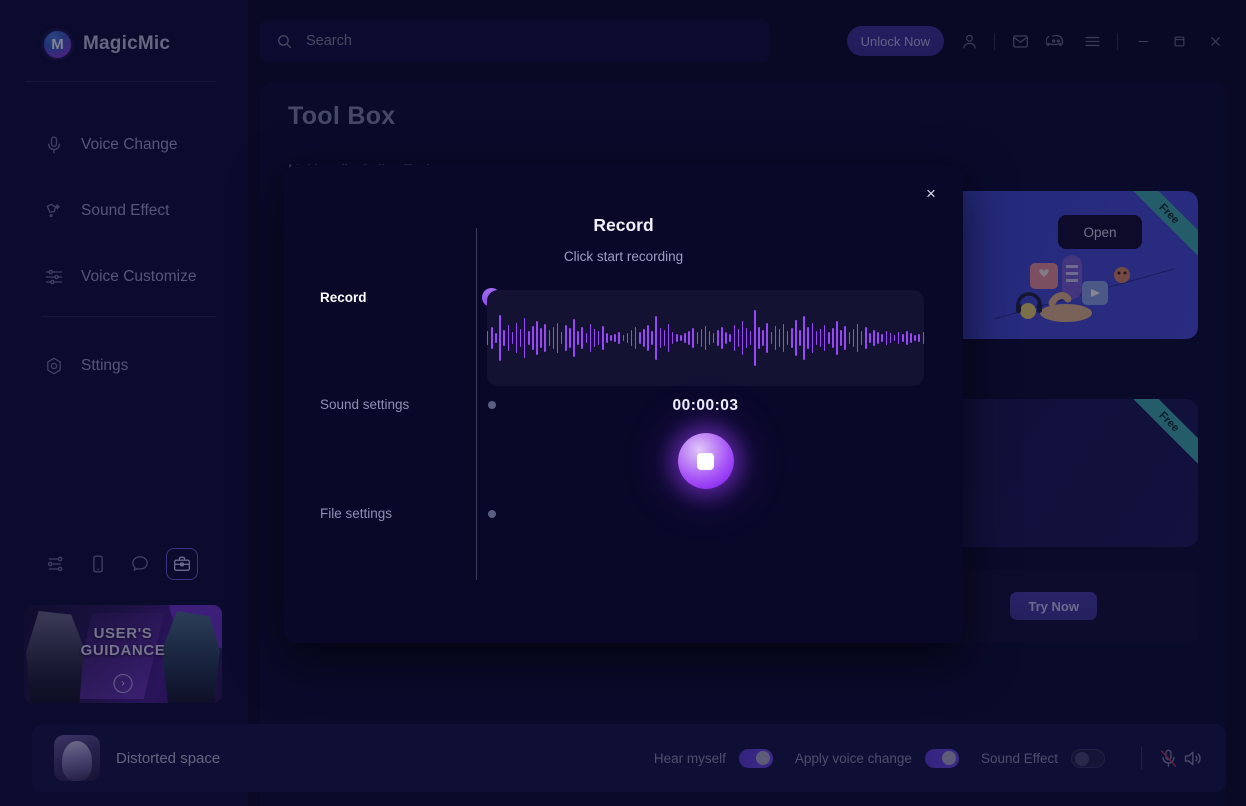 The image size is (1246, 806). Describe the element at coordinates (931, 194) in the screenshot. I see `close-icon: ×` at that location.